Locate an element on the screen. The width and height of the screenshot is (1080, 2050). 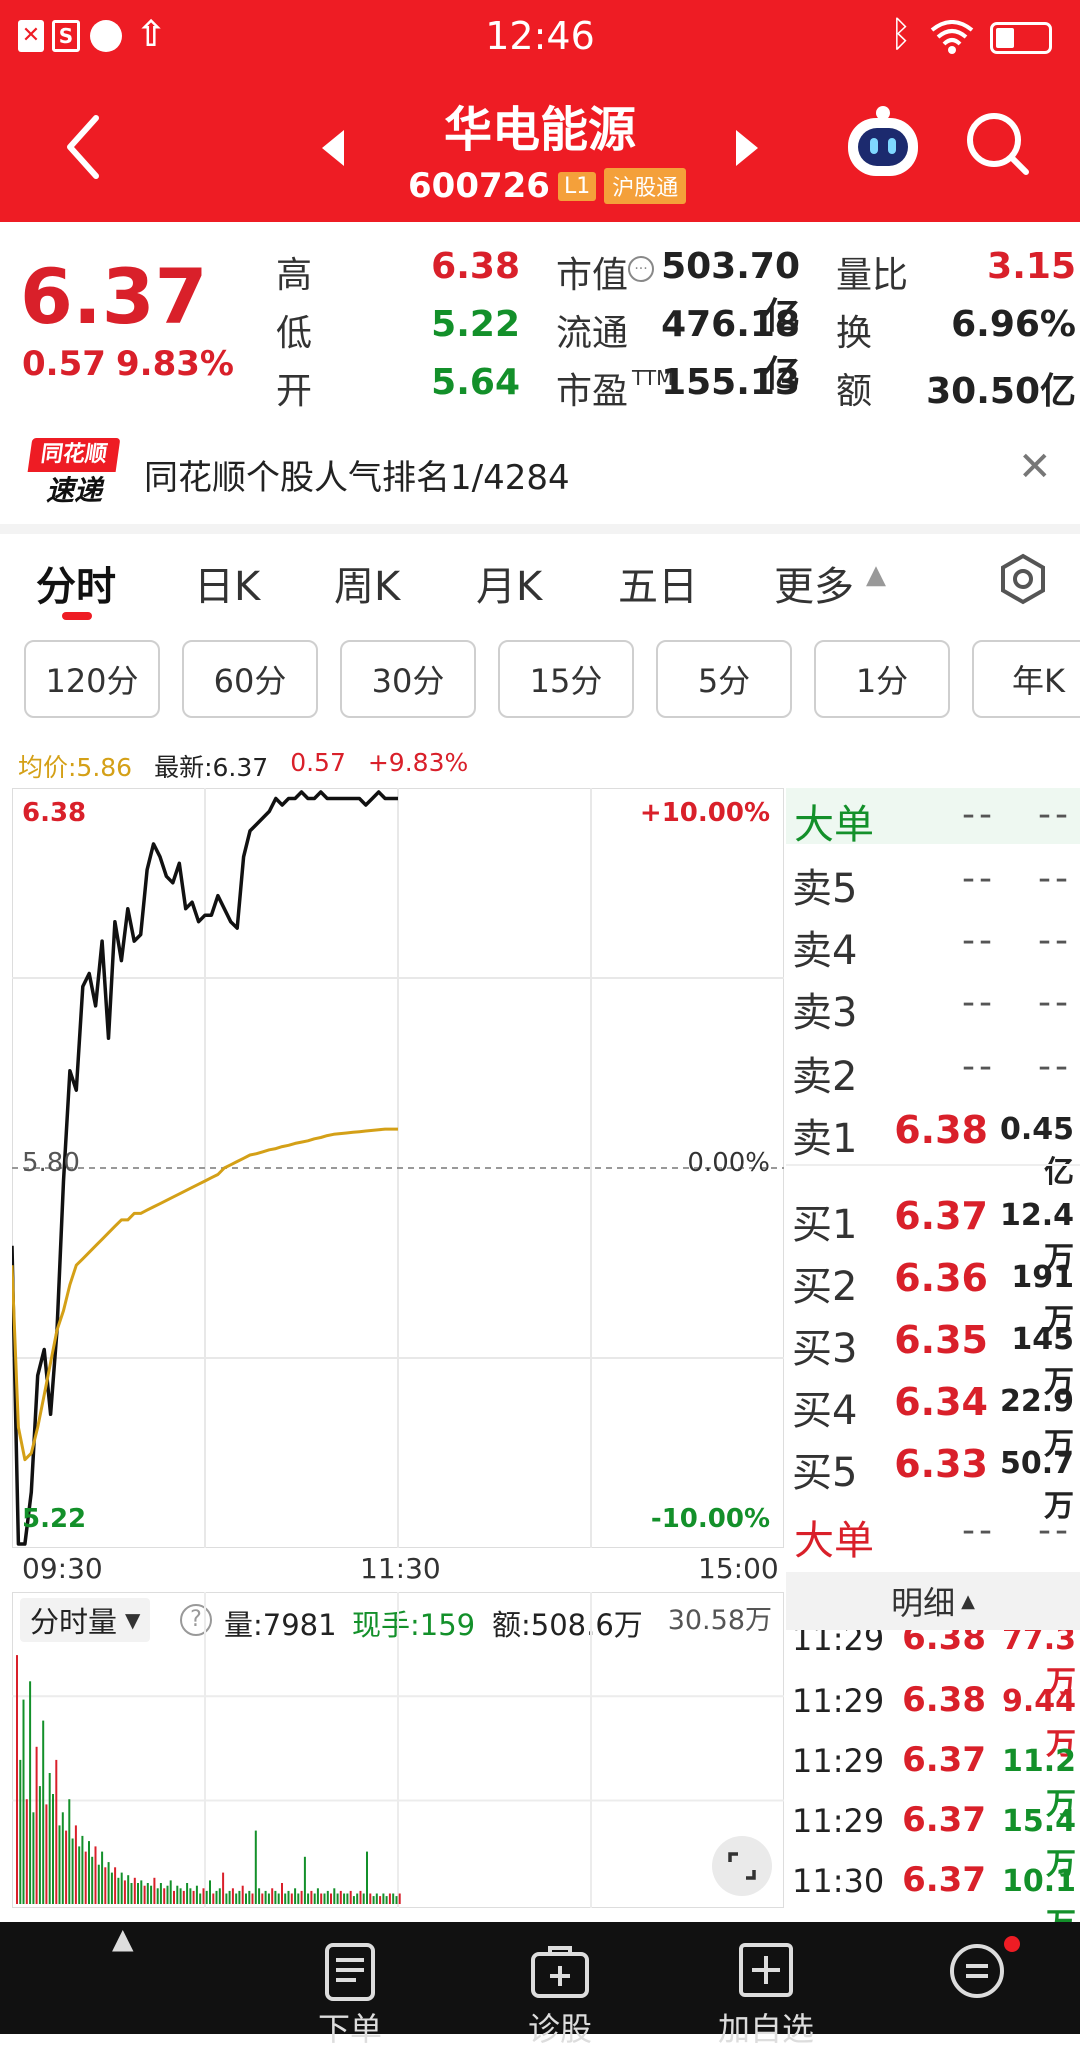
bids-row-5: 买5 6.33 50.7万 is located at coordinates (933, 1479).